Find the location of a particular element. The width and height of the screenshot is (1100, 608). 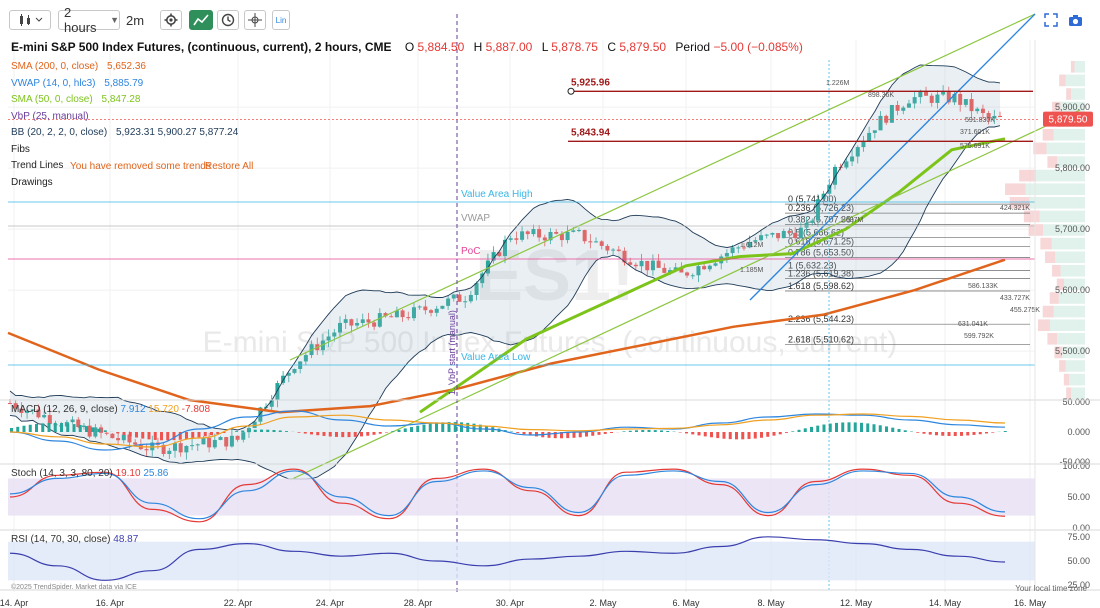

x-tick-label: 14. Apr is located at coordinates (14, 603).